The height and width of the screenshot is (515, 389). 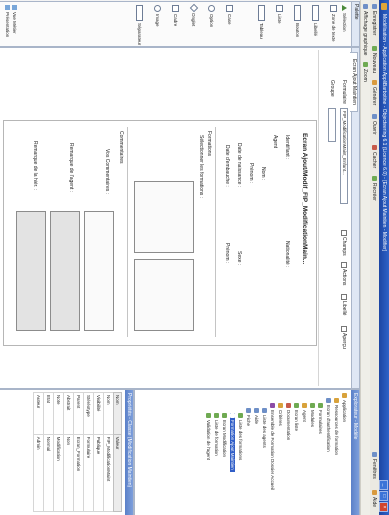 I want to click on field-nationalite: Nationalité :, so click(x=287, y=254).